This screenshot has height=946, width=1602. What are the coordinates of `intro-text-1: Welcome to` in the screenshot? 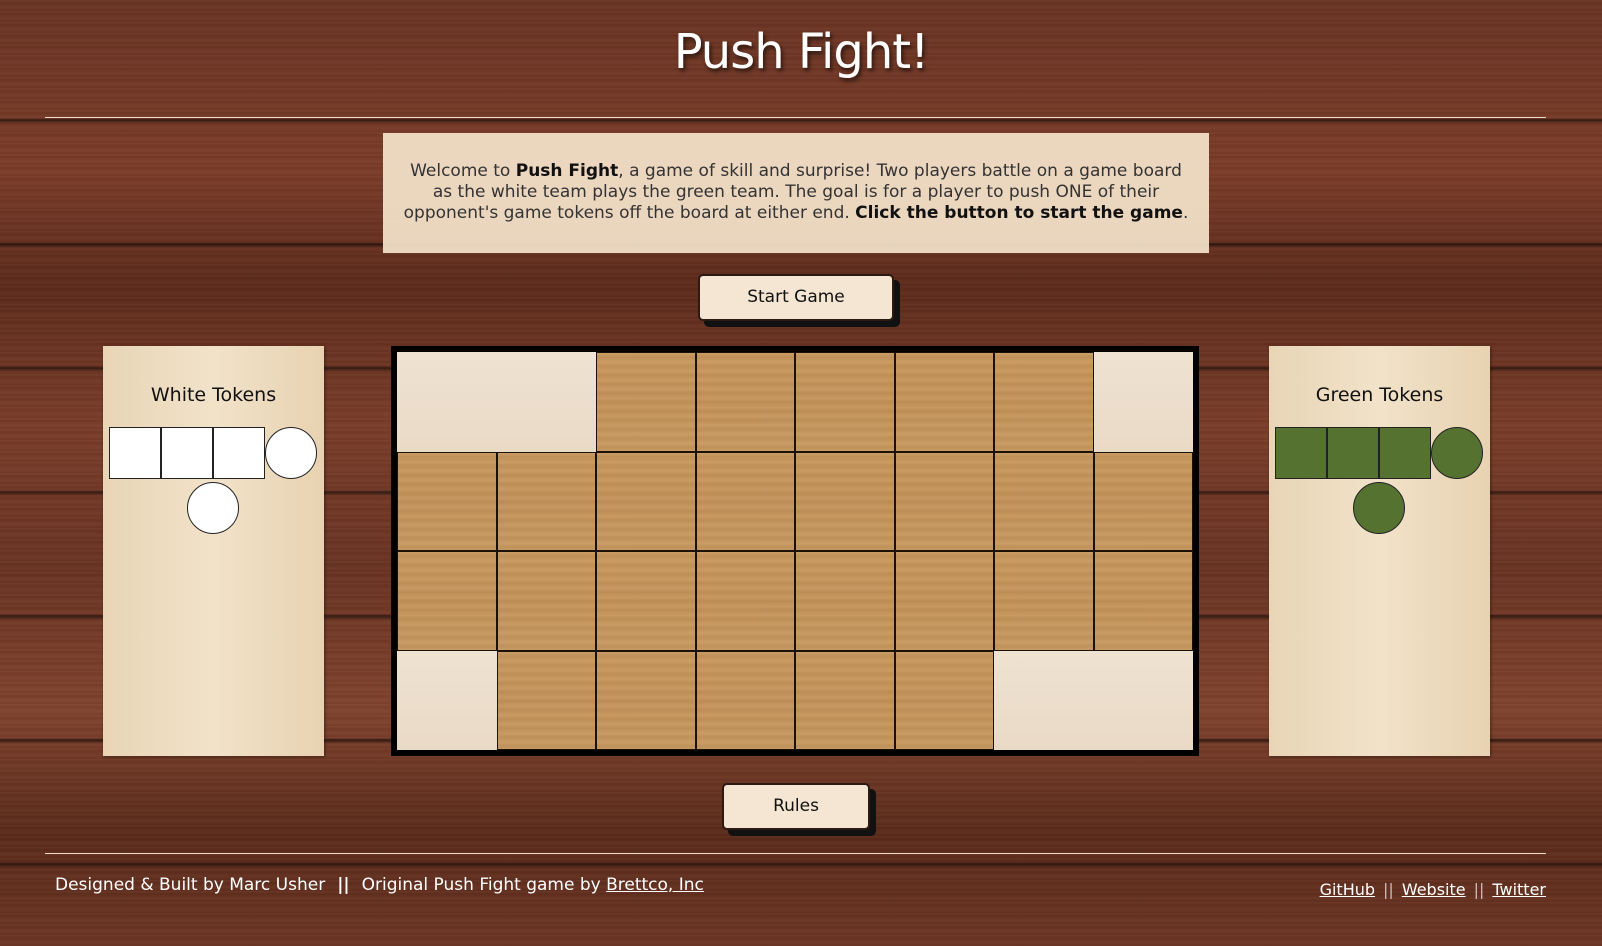 It's located at (463, 171).